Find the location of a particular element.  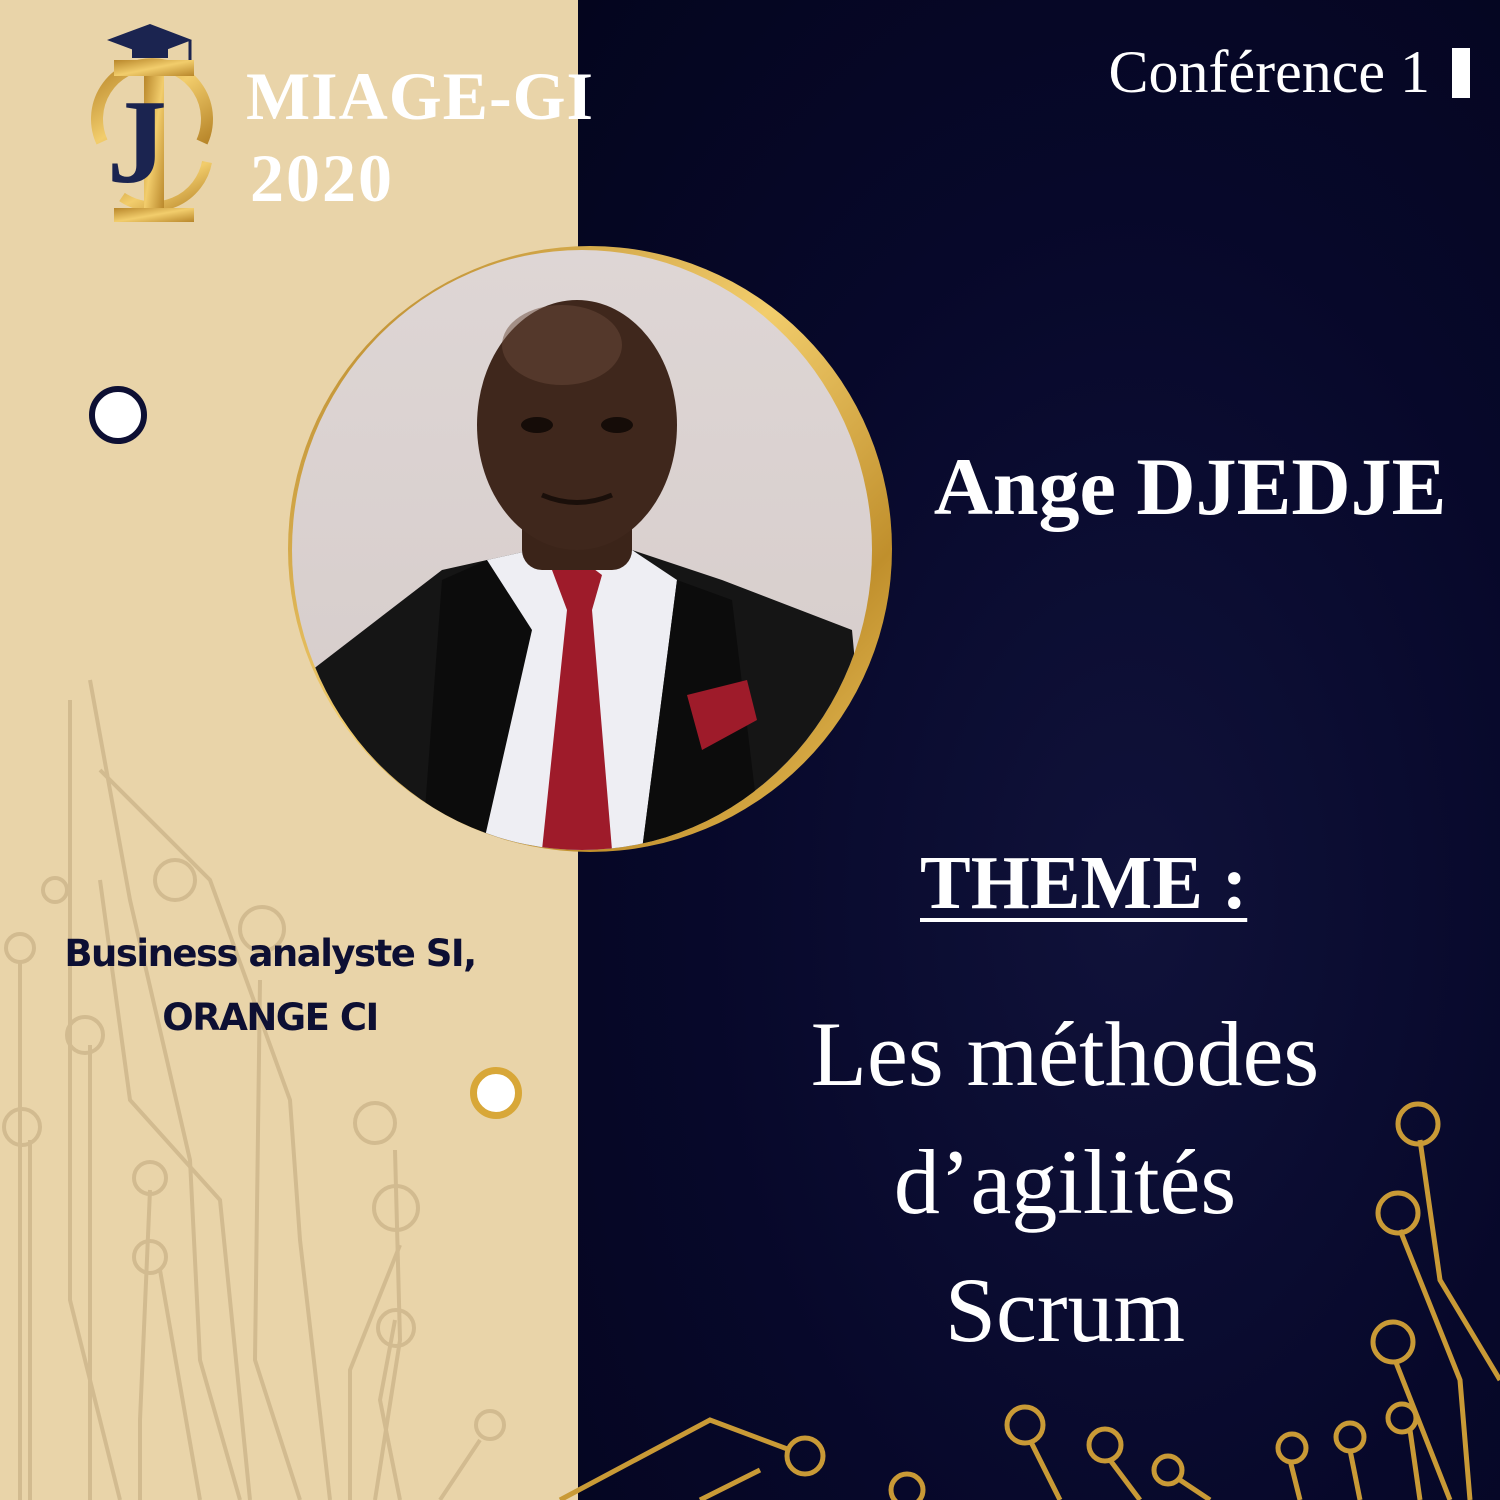

conference-text: Conférence 1 is located at coordinates (1269, 72).